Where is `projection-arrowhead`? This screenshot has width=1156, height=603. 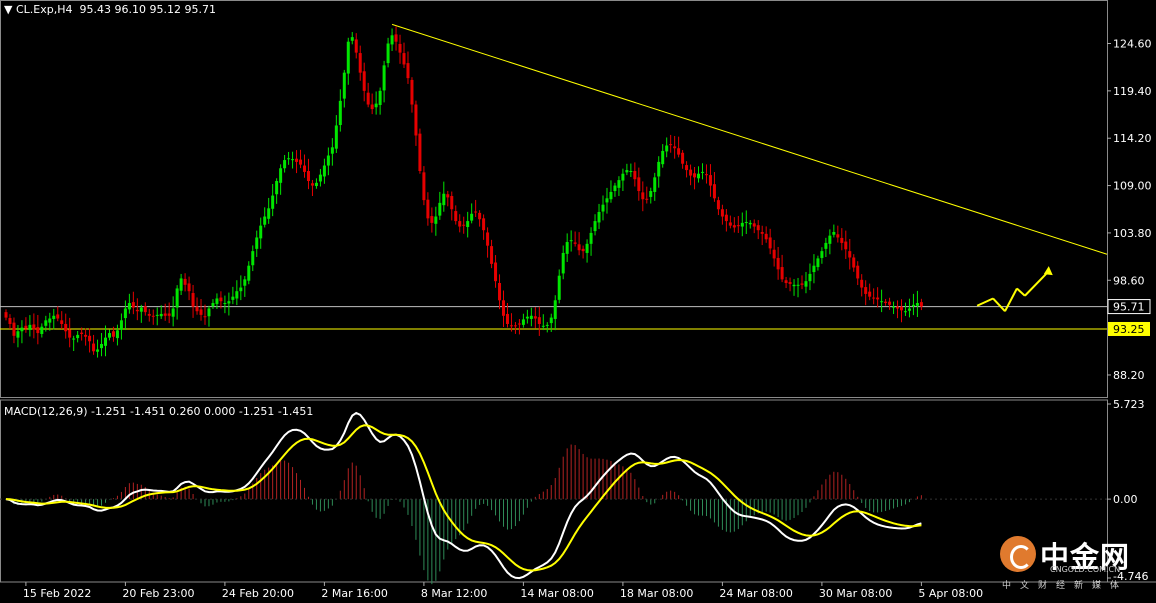
projection-arrowhead is located at coordinates (1048, 271).